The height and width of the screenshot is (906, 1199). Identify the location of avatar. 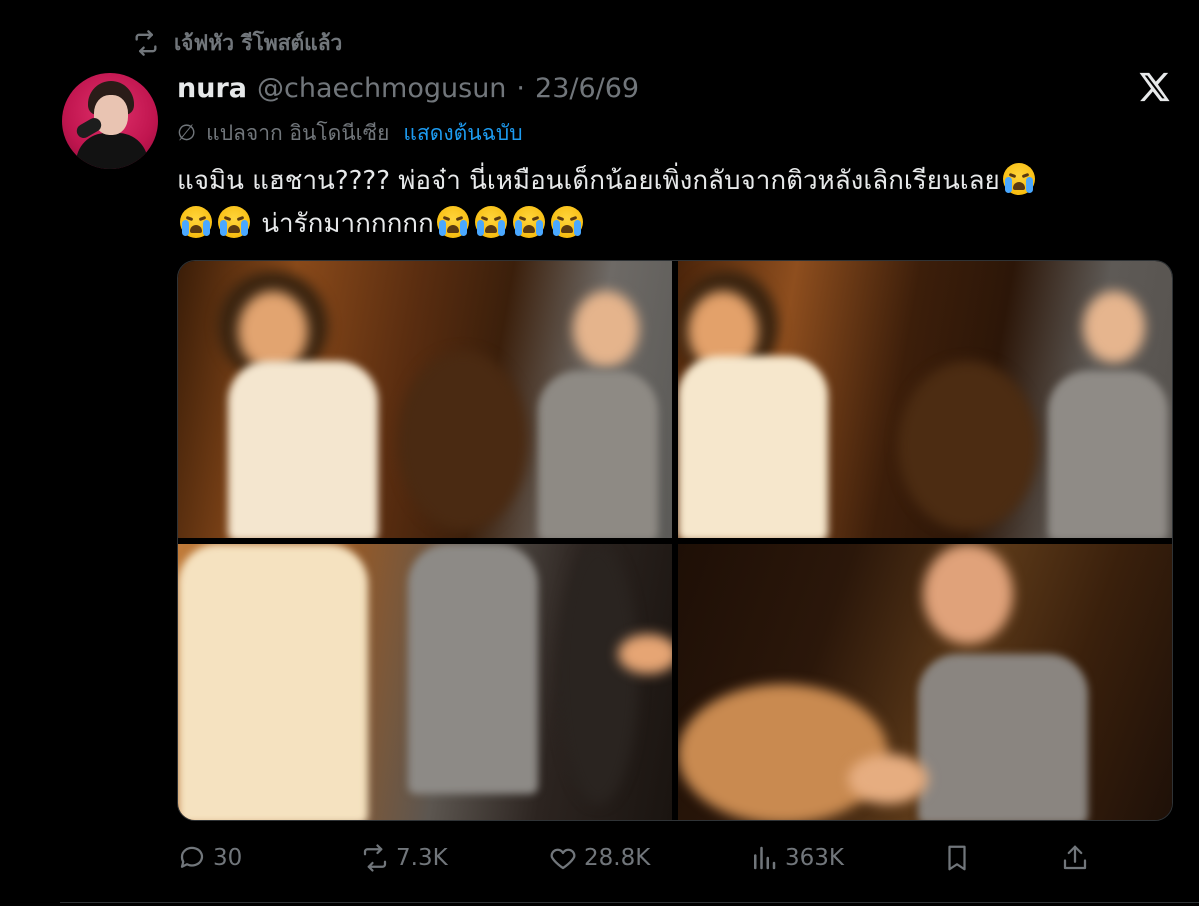
(110, 121).